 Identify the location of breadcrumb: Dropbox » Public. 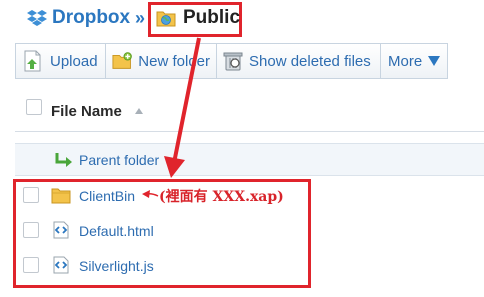
(242, 20).